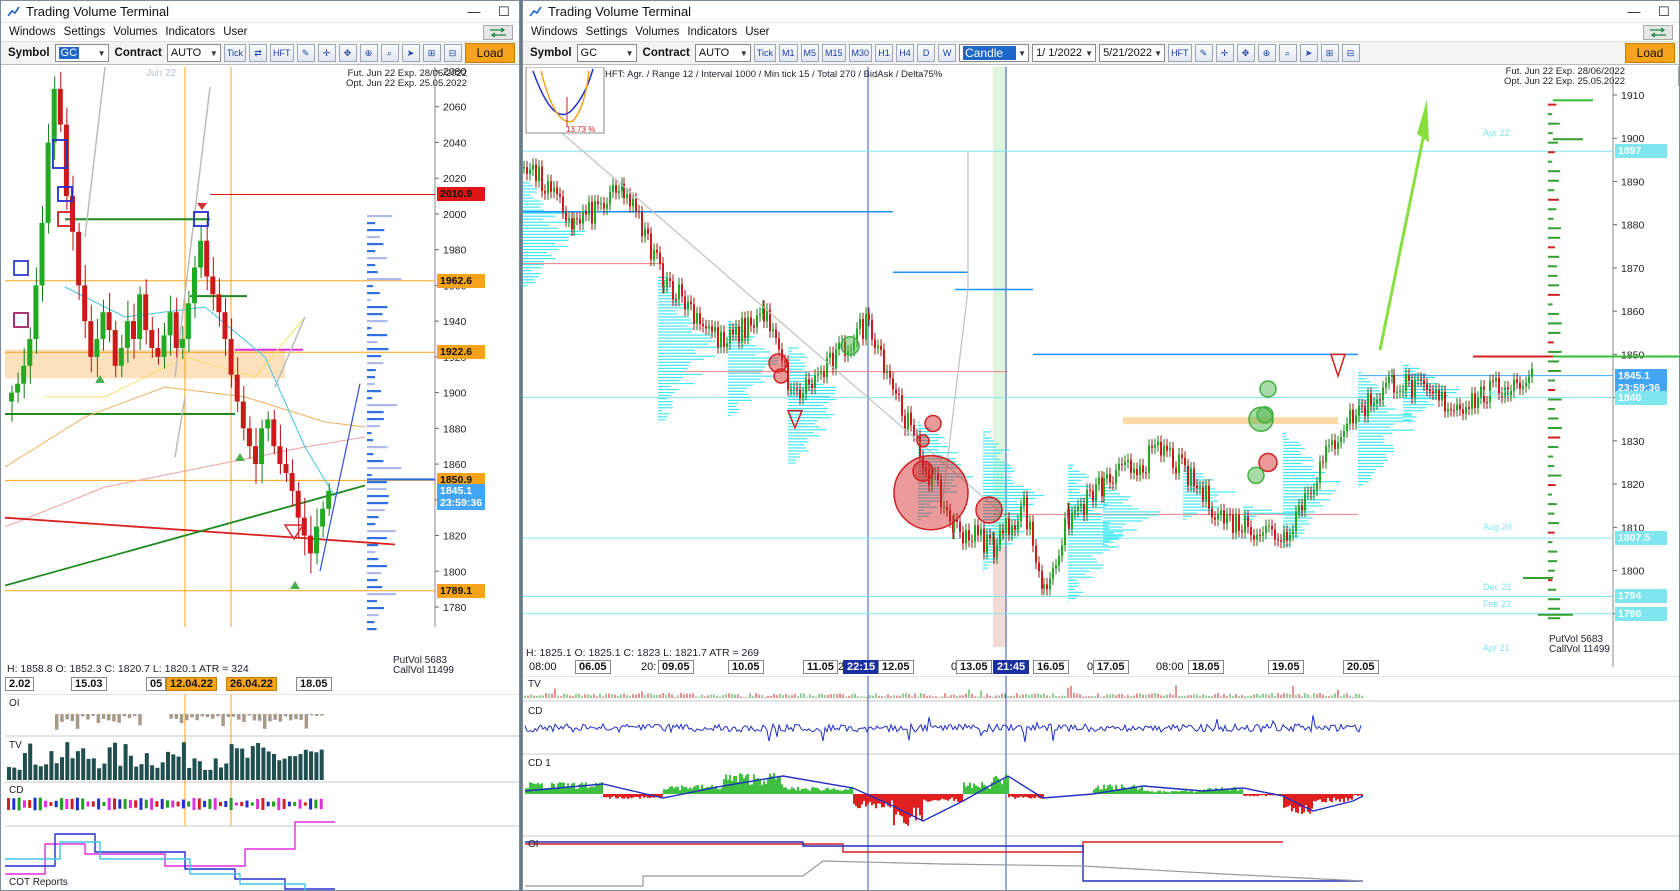 This screenshot has width=1680, height=891. Describe the element at coordinates (810, 53) in the screenshot. I see `tf-m5-button: M5` at that location.